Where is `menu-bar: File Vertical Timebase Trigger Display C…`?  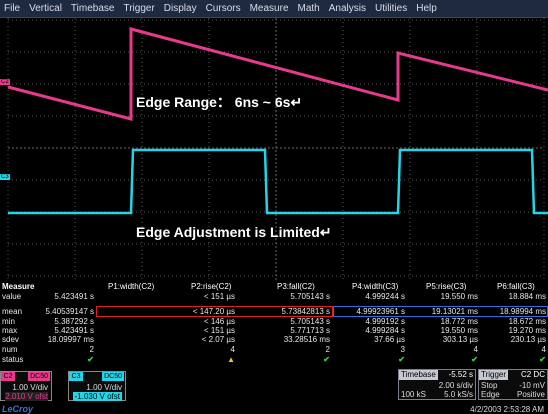 menu-bar: File Vertical Timebase Trigger Display C… is located at coordinates (274, 9).